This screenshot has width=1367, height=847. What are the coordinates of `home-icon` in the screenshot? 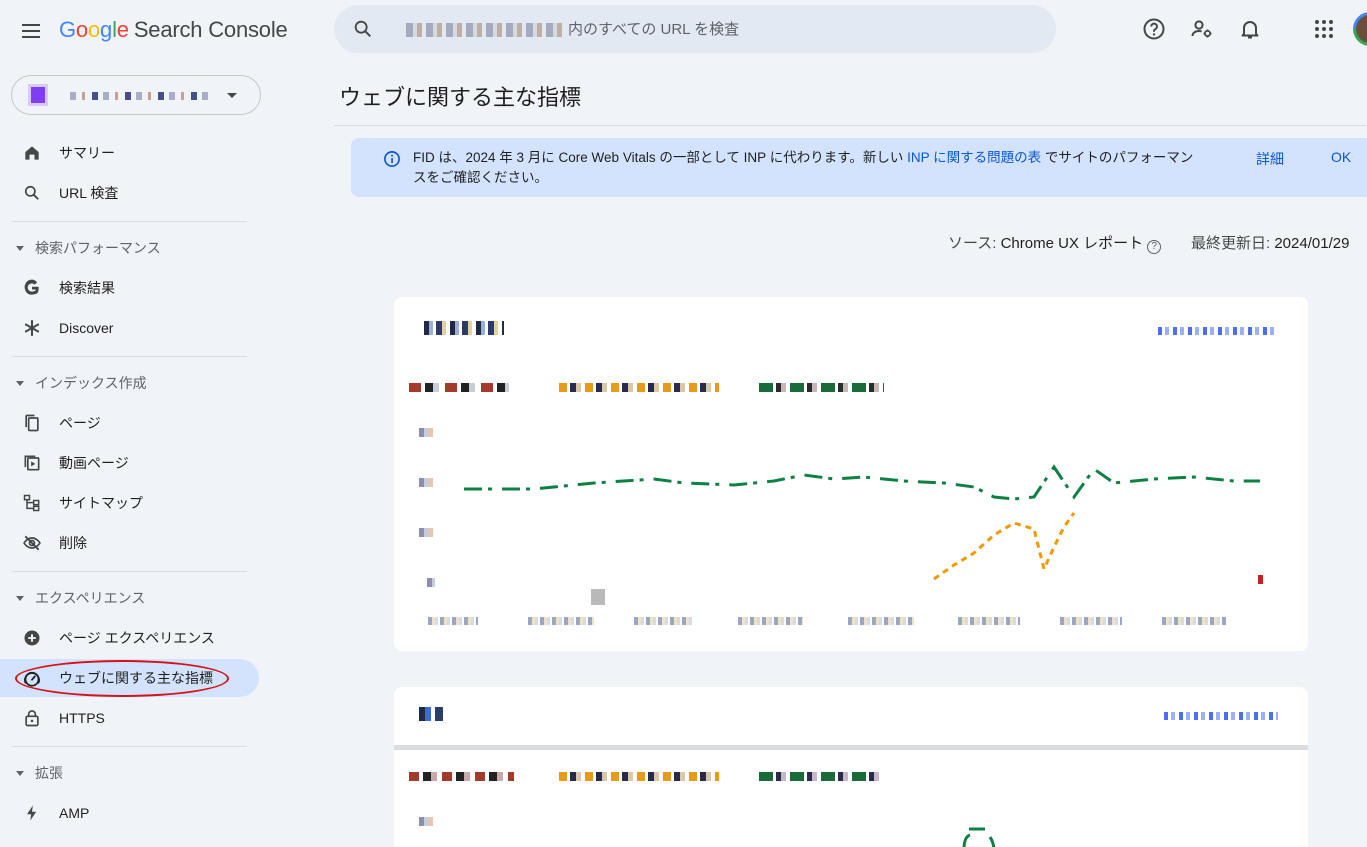 It's located at (32, 153).